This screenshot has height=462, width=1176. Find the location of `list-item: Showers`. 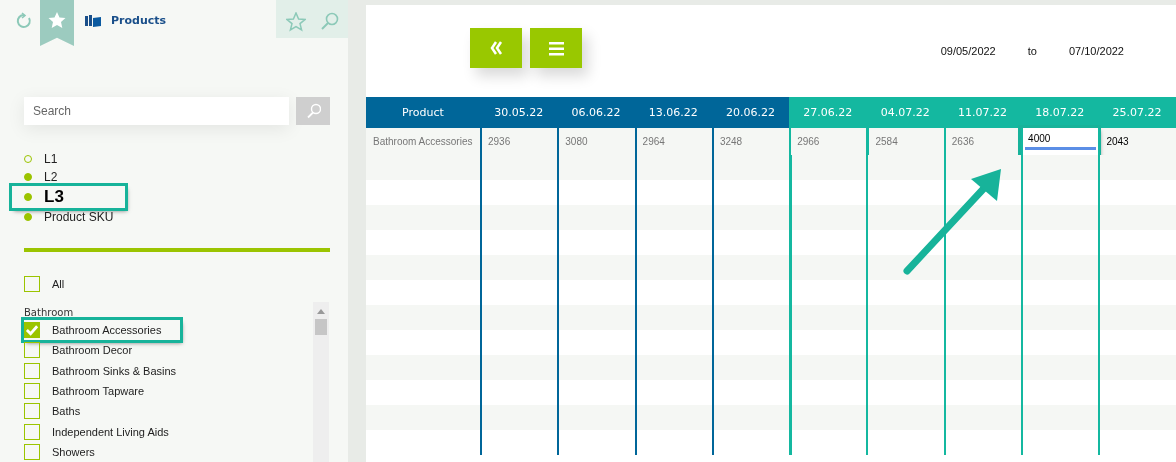

list-item: Showers is located at coordinates (168, 451).